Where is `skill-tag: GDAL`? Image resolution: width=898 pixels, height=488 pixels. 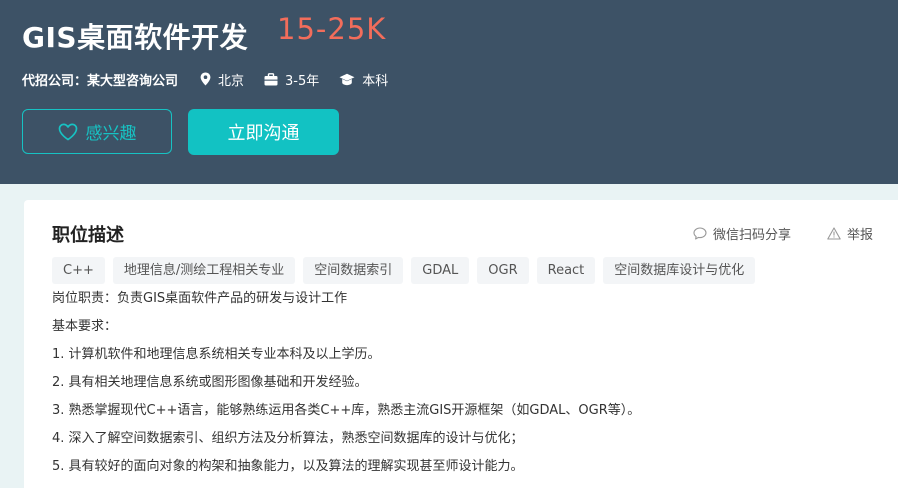 skill-tag: GDAL is located at coordinates (440, 270).